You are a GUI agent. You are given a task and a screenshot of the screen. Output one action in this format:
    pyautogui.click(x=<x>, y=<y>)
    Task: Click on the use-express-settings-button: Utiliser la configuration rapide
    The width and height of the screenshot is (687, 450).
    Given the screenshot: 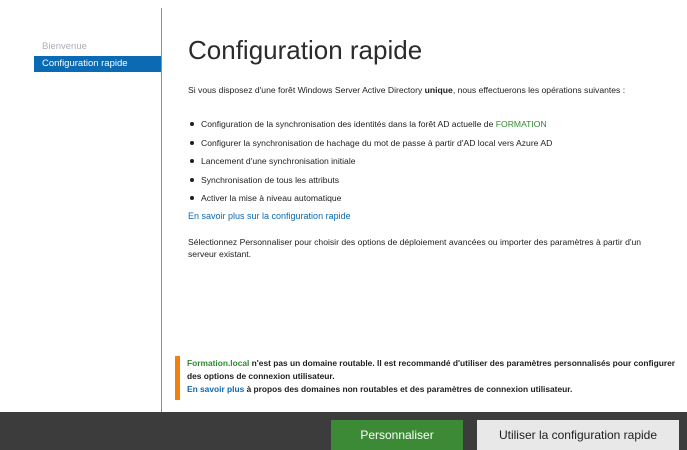 What is the action you would take?
    pyautogui.click(x=578, y=435)
    